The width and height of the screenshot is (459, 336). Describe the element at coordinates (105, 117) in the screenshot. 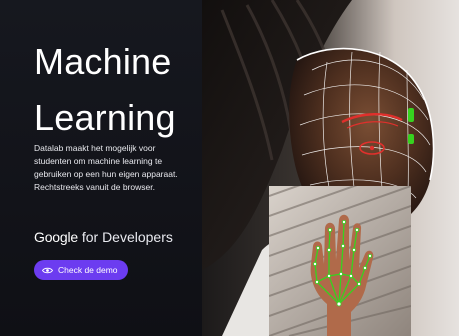

I see `hero-title-line-2: Learning` at that location.